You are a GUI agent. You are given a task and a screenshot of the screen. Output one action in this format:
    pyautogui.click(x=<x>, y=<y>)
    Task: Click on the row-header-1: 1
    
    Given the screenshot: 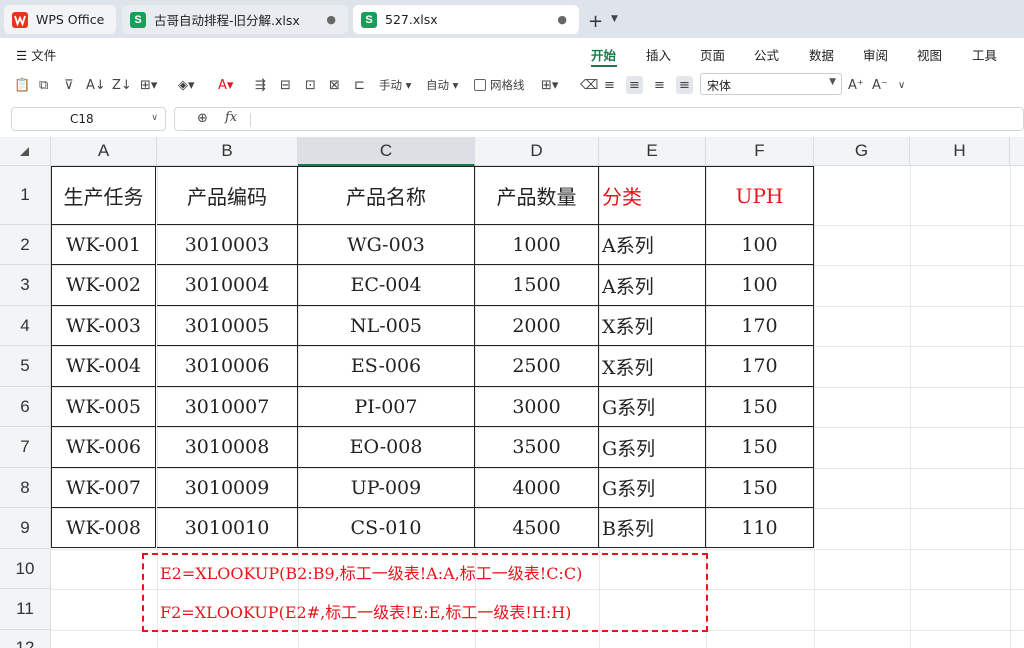 What is the action you would take?
    pyautogui.click(x=25, y=195)
    